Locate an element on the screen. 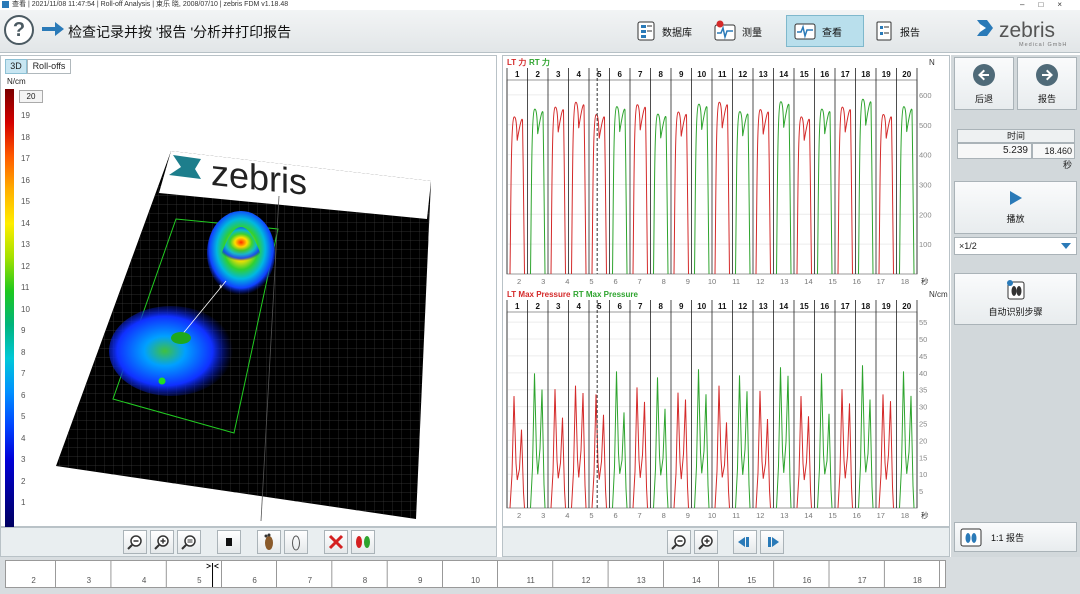  right-foot-icon is located at coordinates (296, 543).